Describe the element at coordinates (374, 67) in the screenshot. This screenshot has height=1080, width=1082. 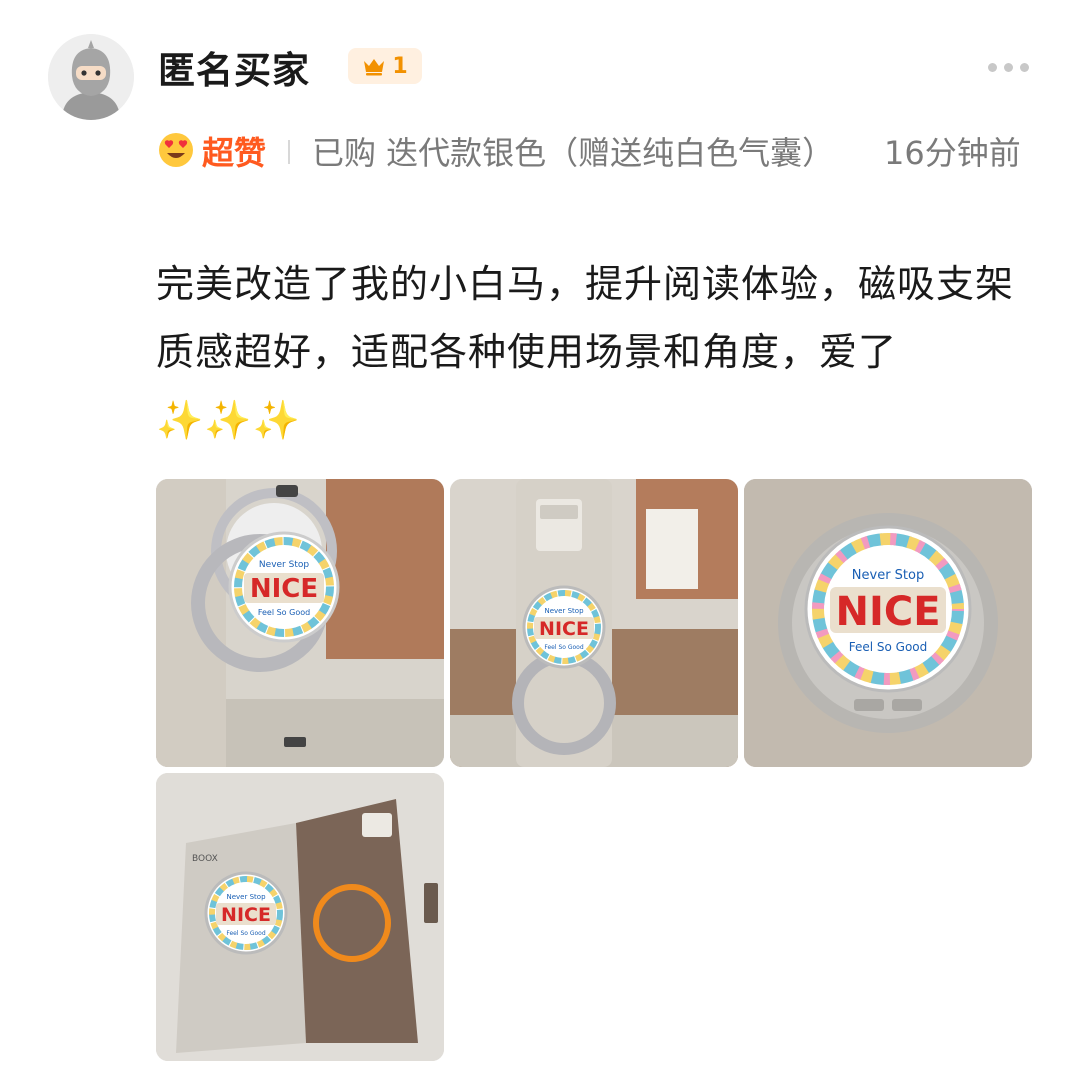
I see `crown-icon` at that location.